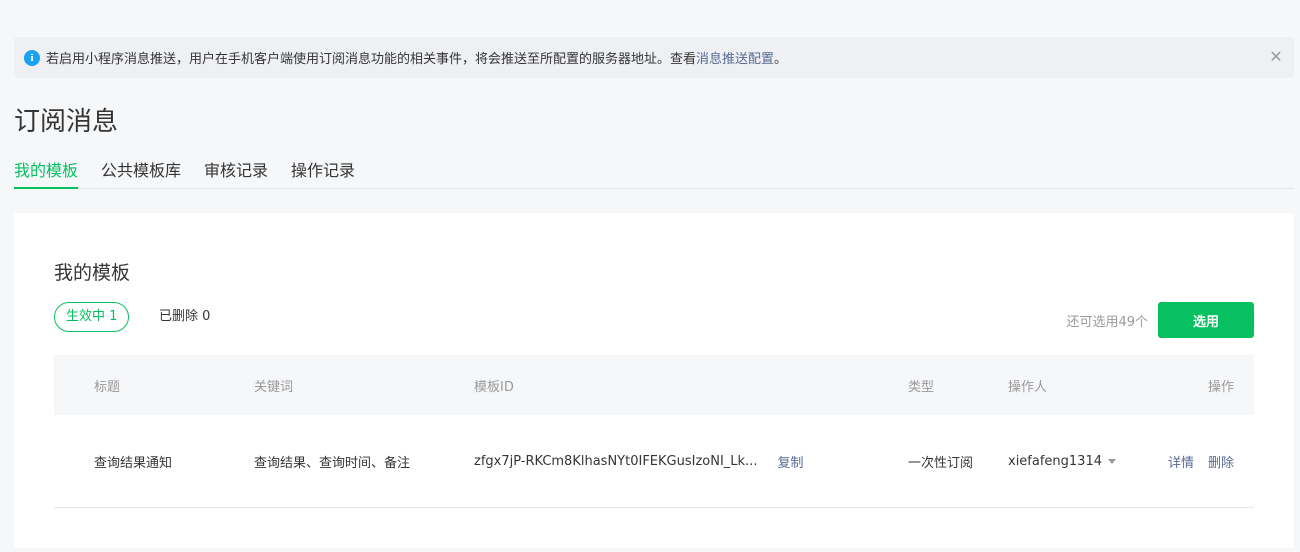  What do you see at coordinates (107, 387) in the screenshot?
I see `header-title: 标题` at bounding box center [107, 387].